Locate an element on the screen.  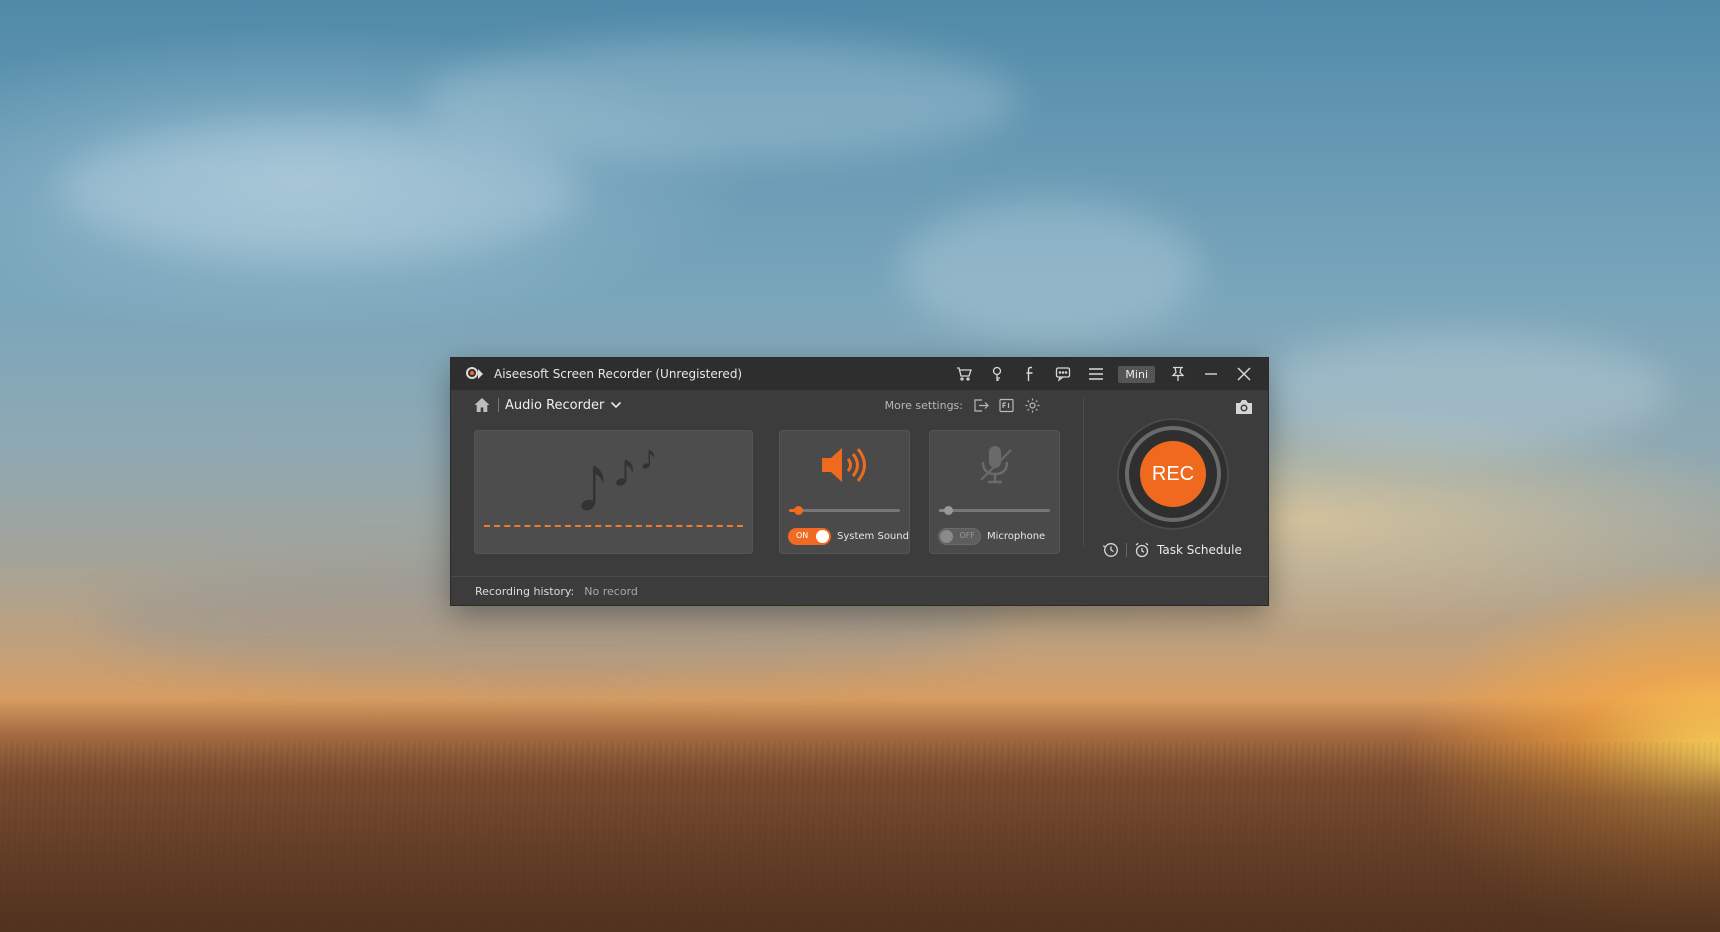
recording-history-value: No record is located at coordinates (611, 591).